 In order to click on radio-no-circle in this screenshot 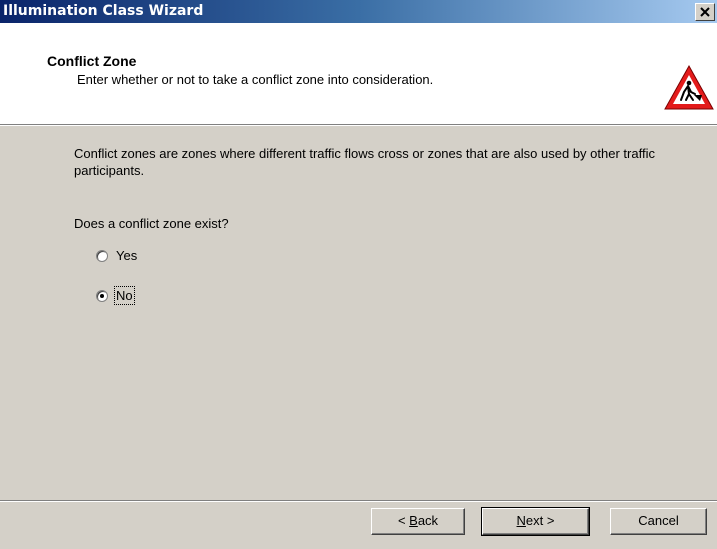, I will do `click(102, 296)`.